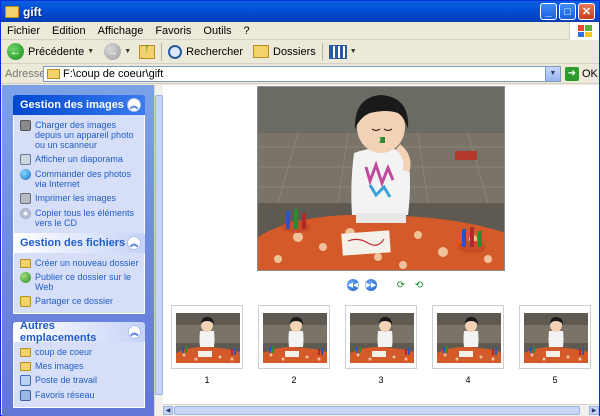 This screenshot has width=600, height=416. What do you see at coordinates (121, 31) in the screenshot?
I see `menu-affichage: Affichage` at bounding box center [121, 31].